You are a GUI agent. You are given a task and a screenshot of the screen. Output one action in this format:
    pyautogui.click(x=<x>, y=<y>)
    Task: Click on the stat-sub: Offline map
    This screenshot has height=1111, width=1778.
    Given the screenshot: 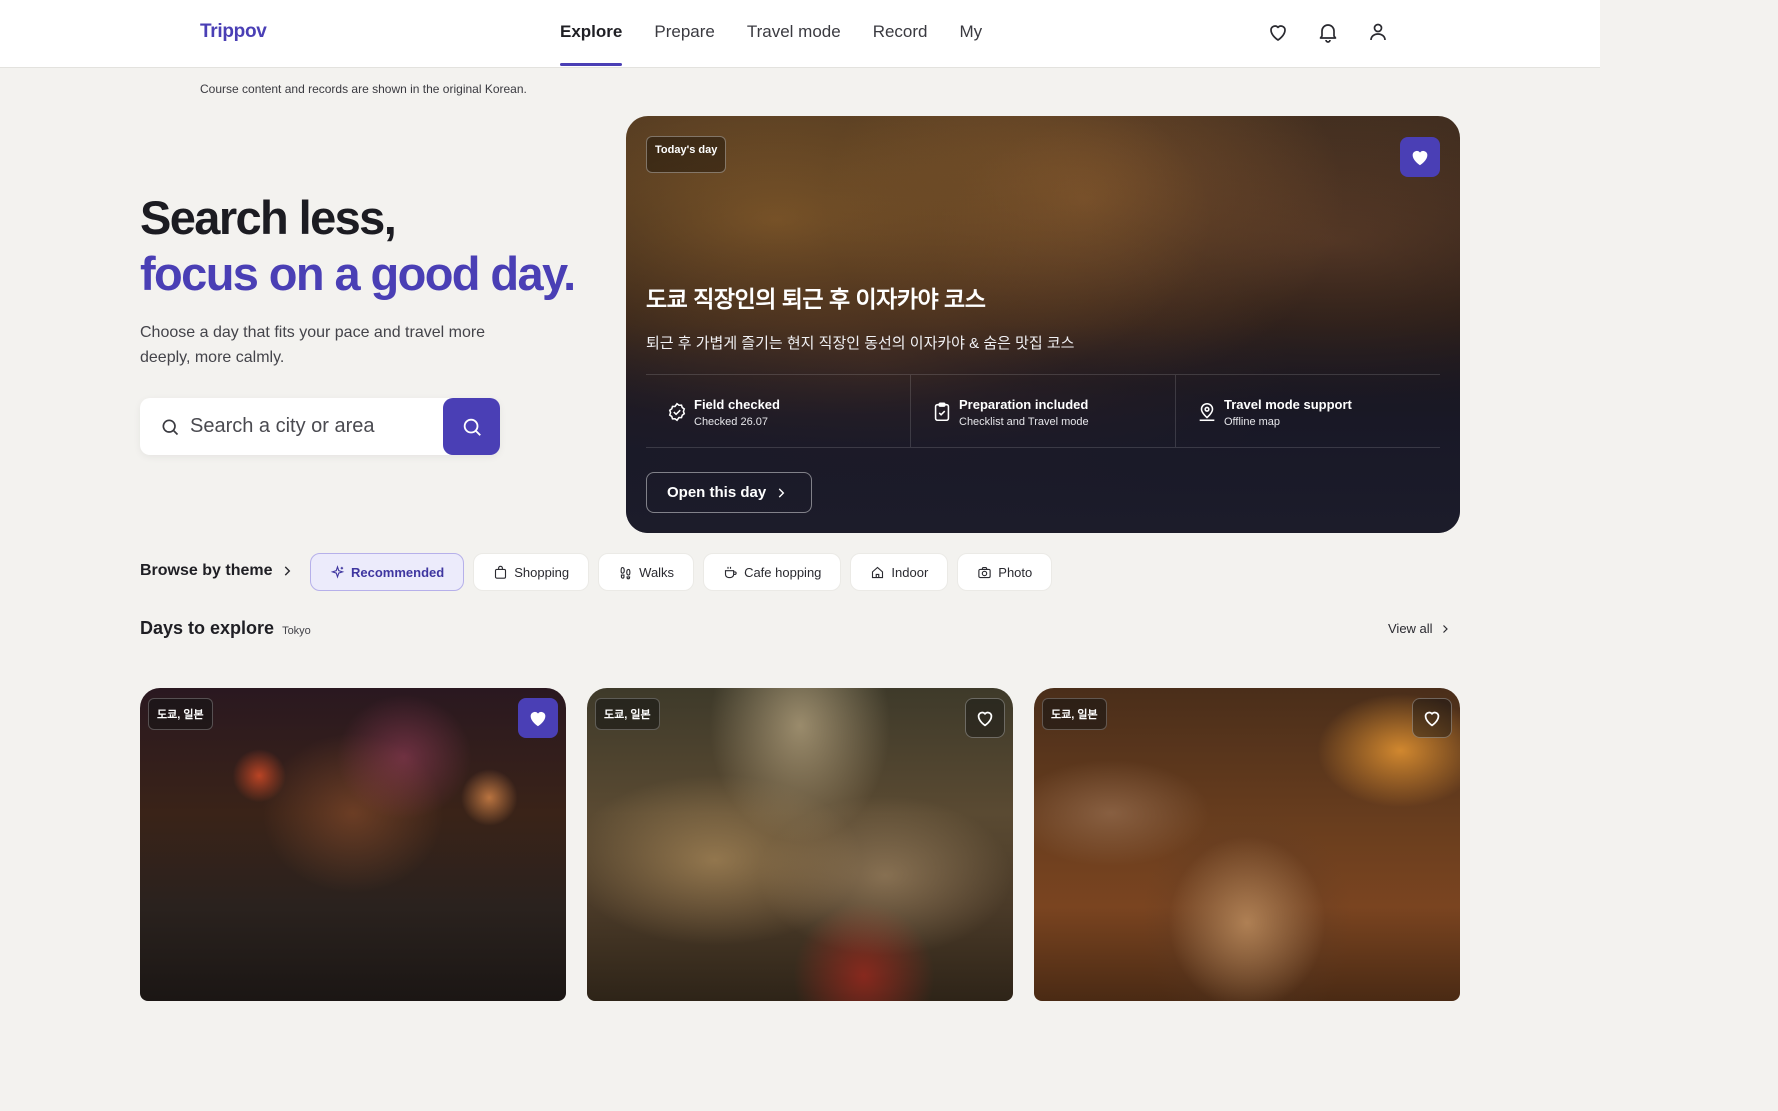 What is the action you would take?
    pyautogui.click(x=1252, y=422)
    